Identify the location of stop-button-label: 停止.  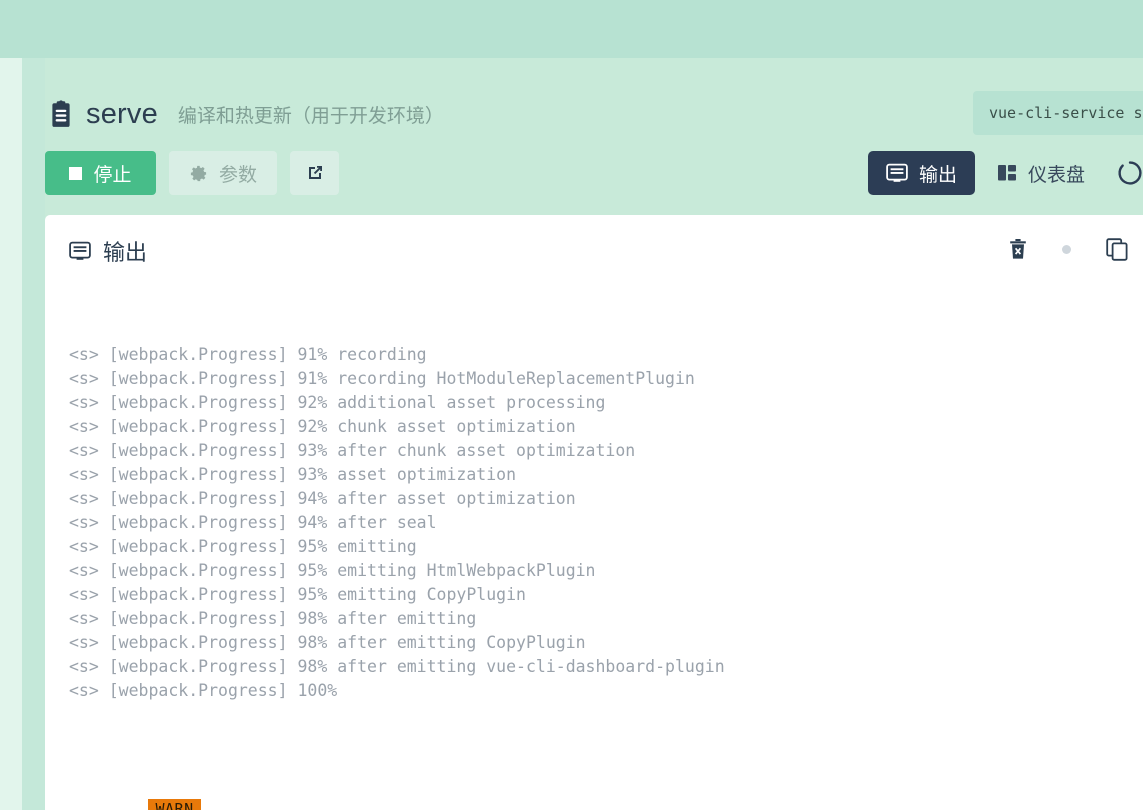
(112, 175).